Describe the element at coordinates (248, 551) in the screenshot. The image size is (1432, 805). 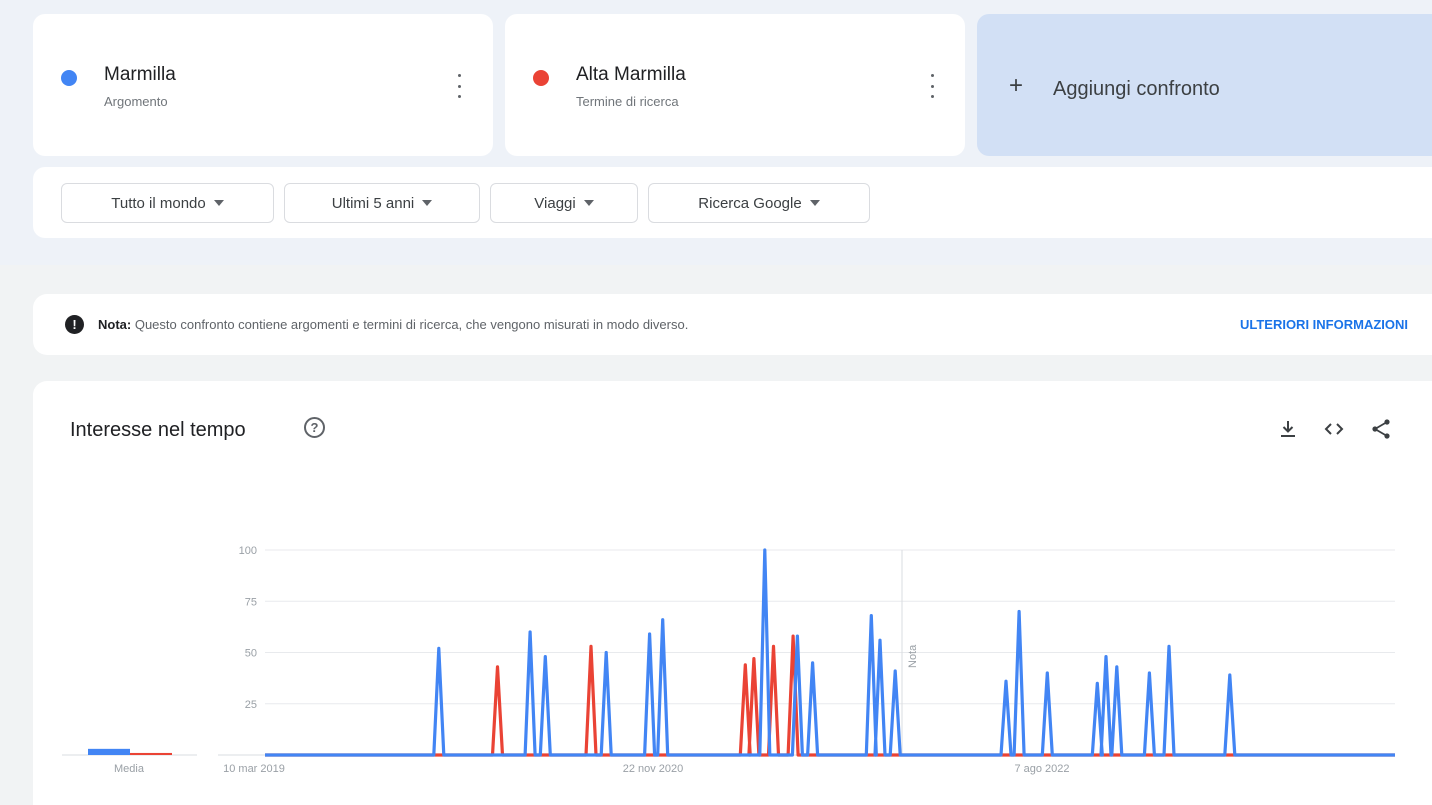
I see `y-tick-label: 100` at that location.